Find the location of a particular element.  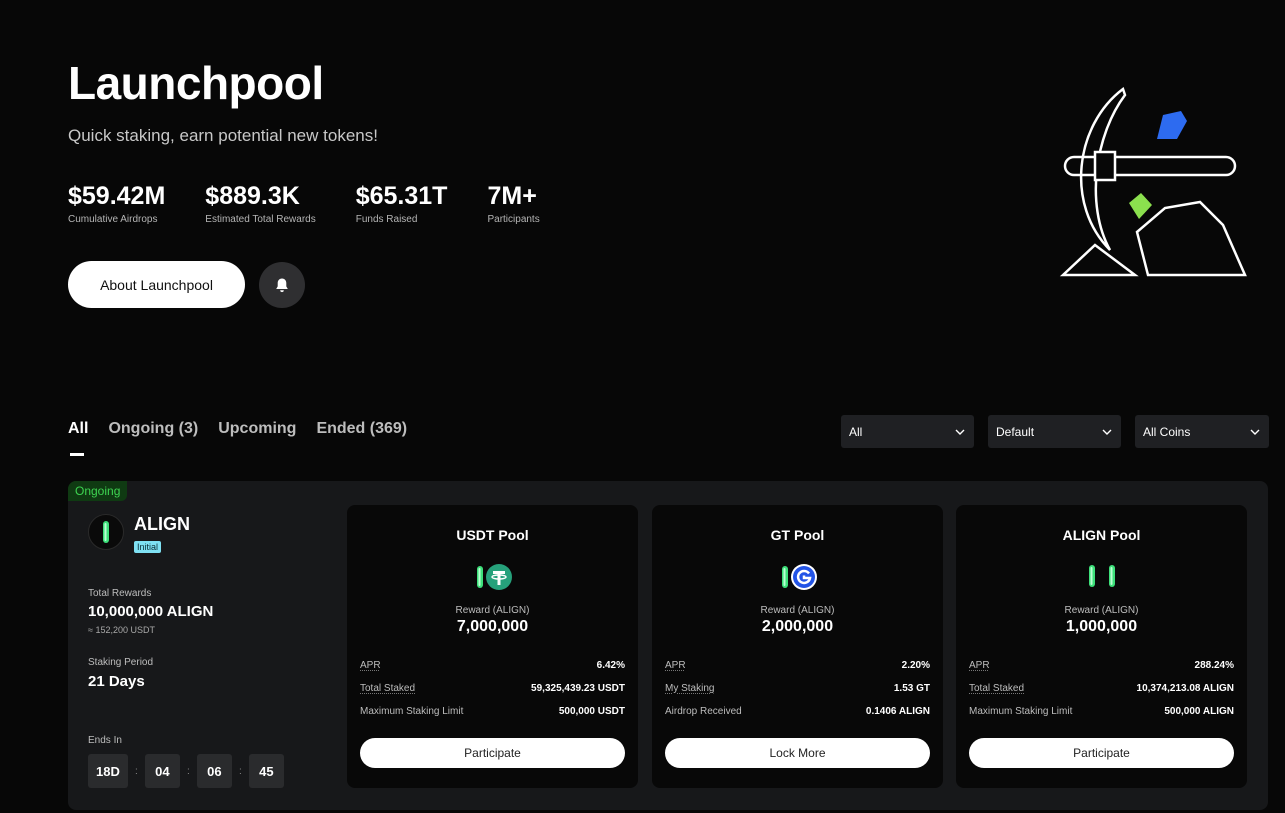

countdown-timer: 18D : 04 : 06 : 45 is located at coordinates (186, 771).